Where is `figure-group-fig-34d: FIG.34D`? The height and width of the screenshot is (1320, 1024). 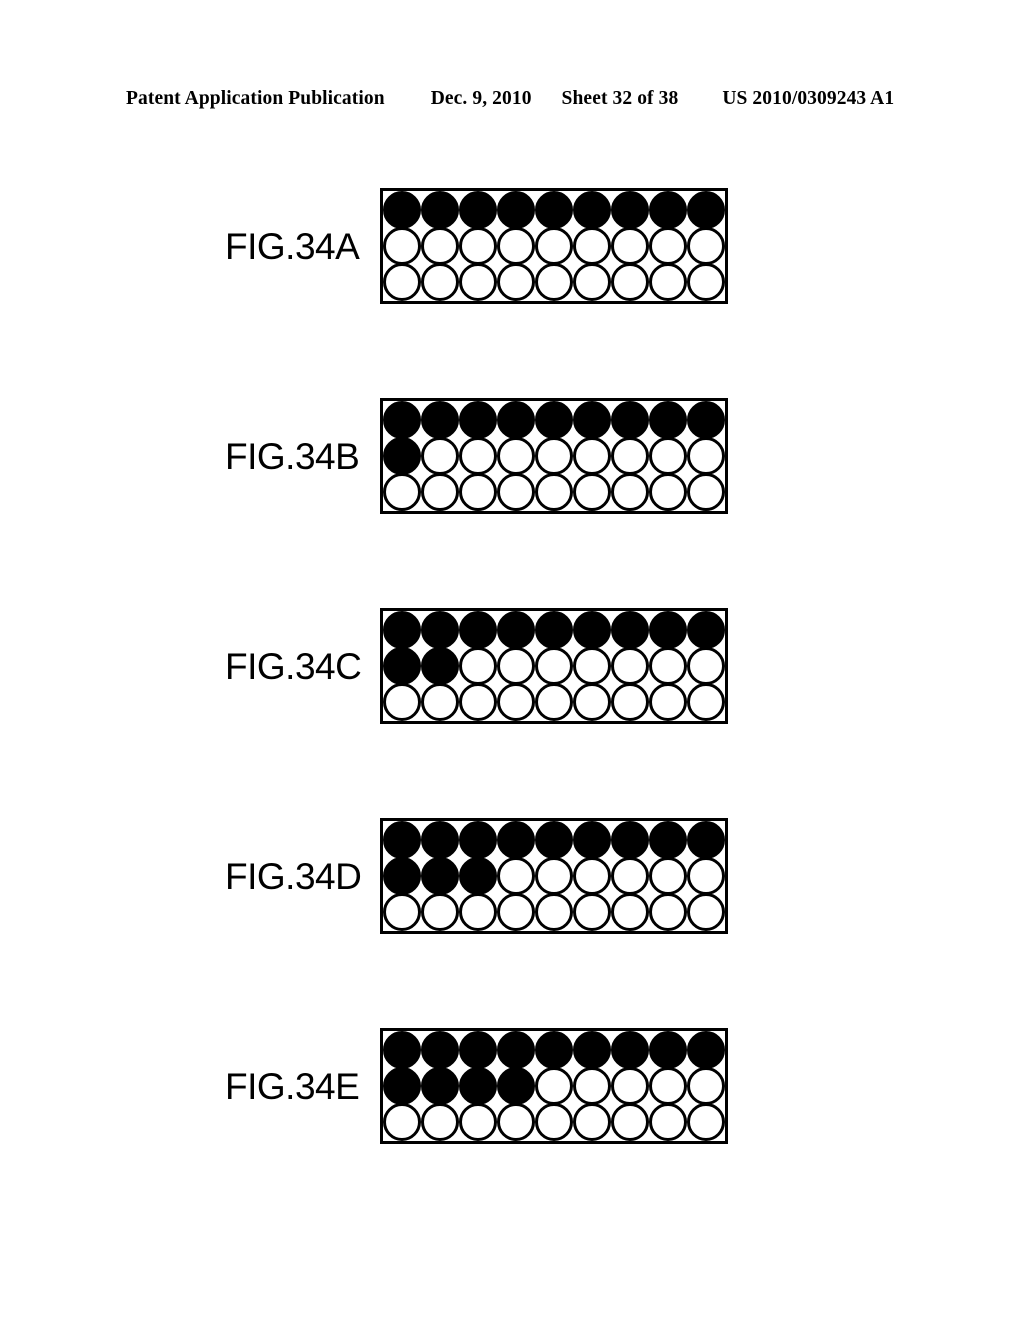
figure-group-fig-34d: FIG.34D is located at coordinates (495, 876).